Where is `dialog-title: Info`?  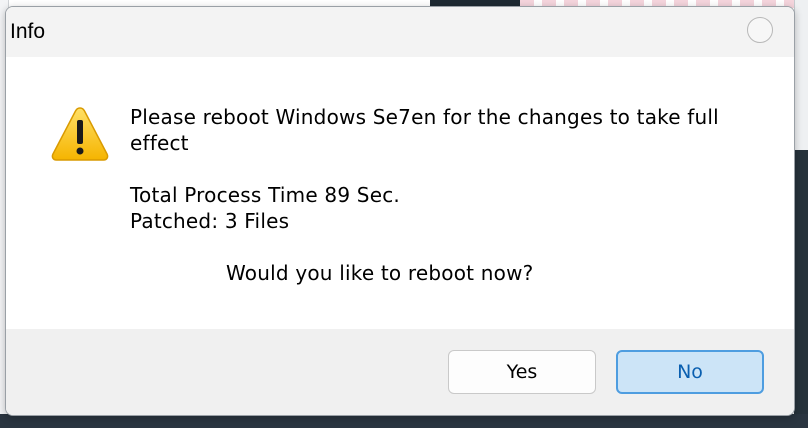
dialog-title: Info is located at coordinates (28, 31).